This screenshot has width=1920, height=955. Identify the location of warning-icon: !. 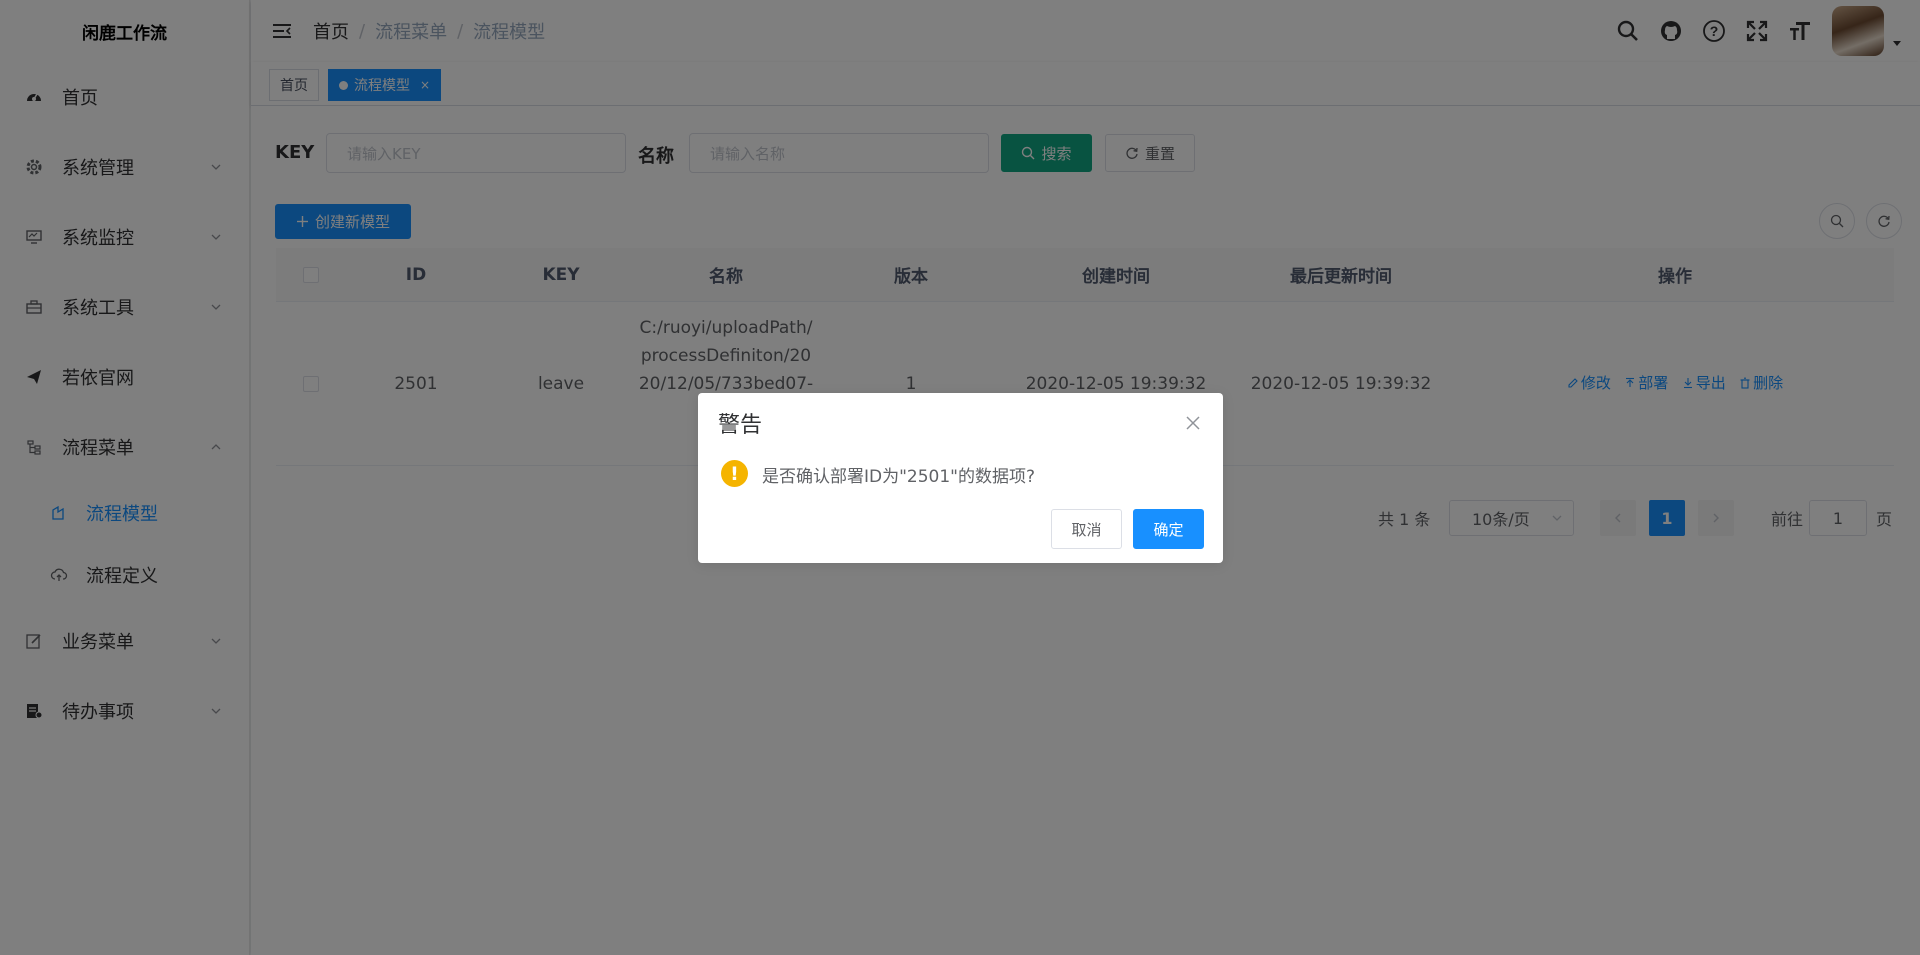
(734, 473).